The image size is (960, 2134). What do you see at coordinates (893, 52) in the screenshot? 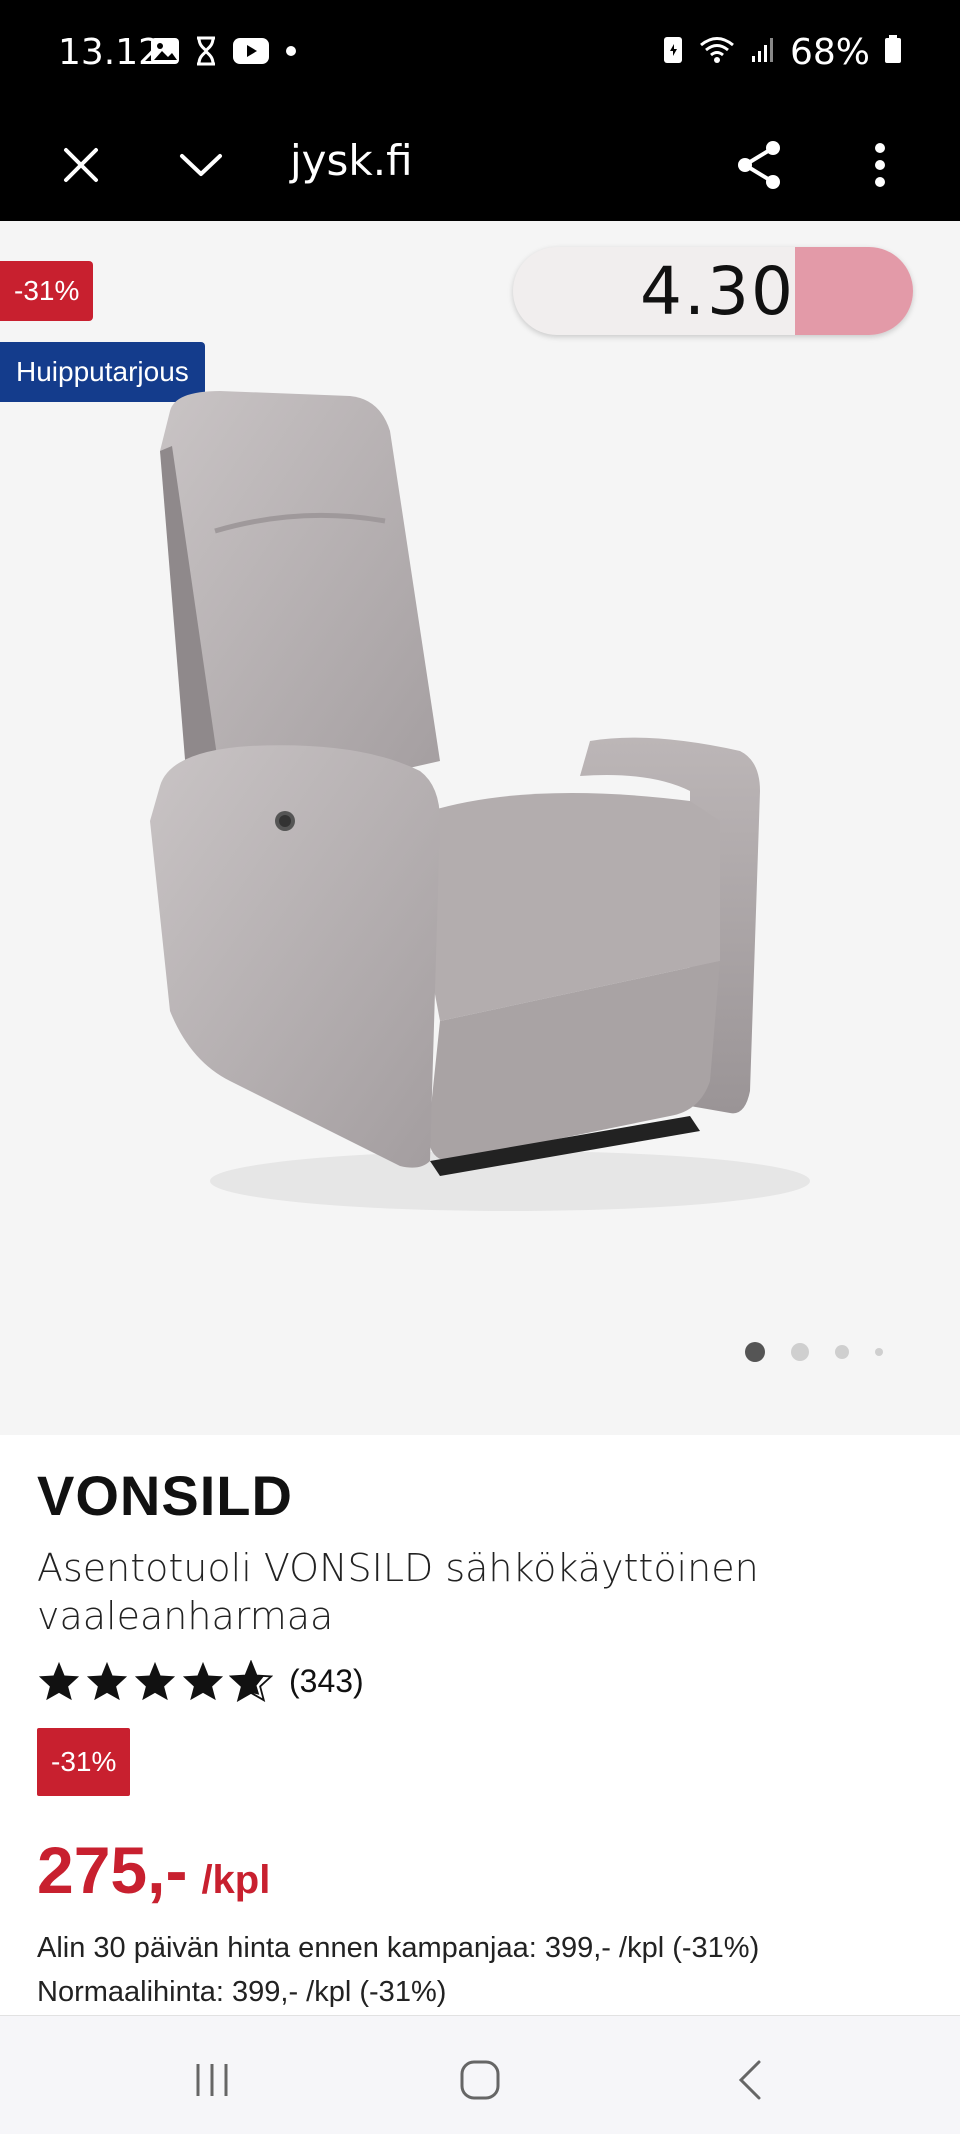
I see `battery-icon` at bounding box center [893, 52].